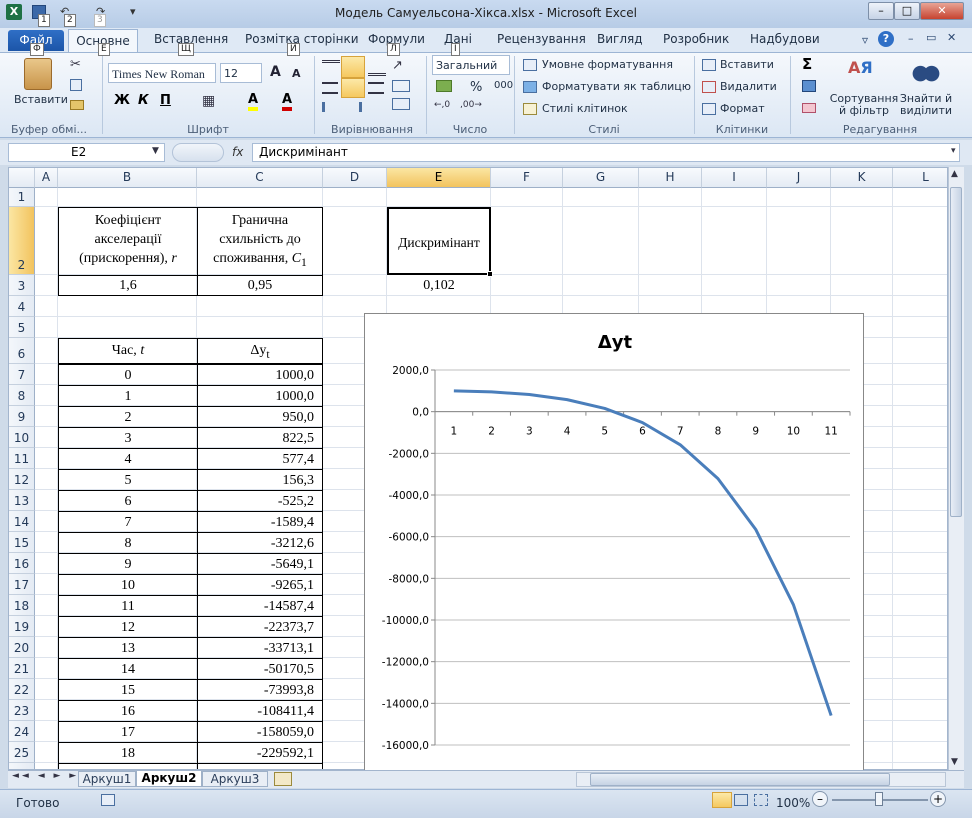 The image size is (972, 818). I want to click on time-cell: 0, so click(128, 375).